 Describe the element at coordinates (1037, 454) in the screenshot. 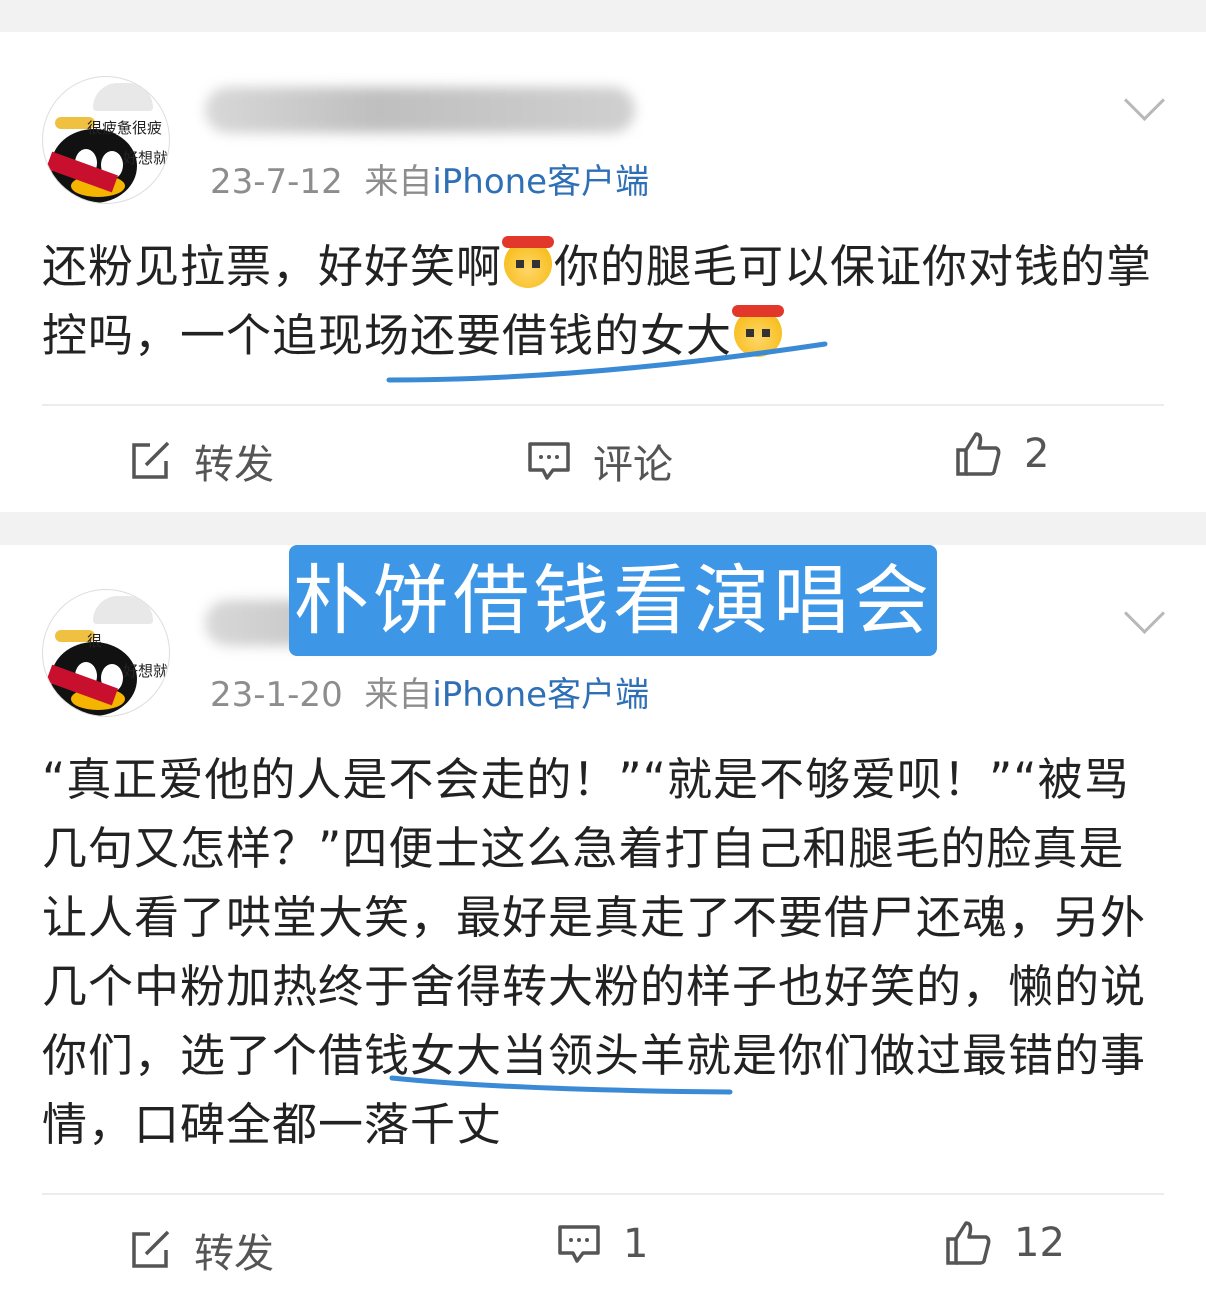

I see `like-count: 2` at that location.